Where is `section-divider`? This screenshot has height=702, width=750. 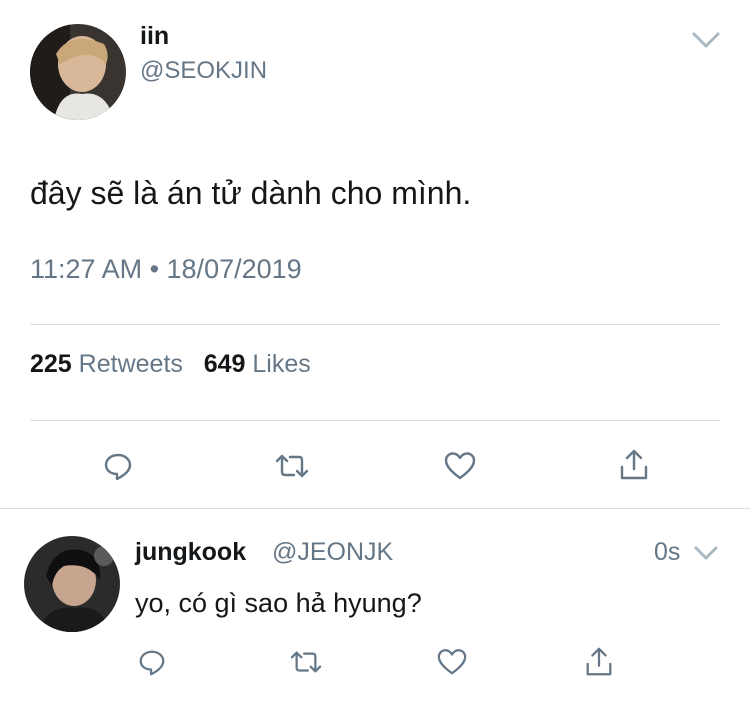
section-divider is located at coordinates (375, 508).